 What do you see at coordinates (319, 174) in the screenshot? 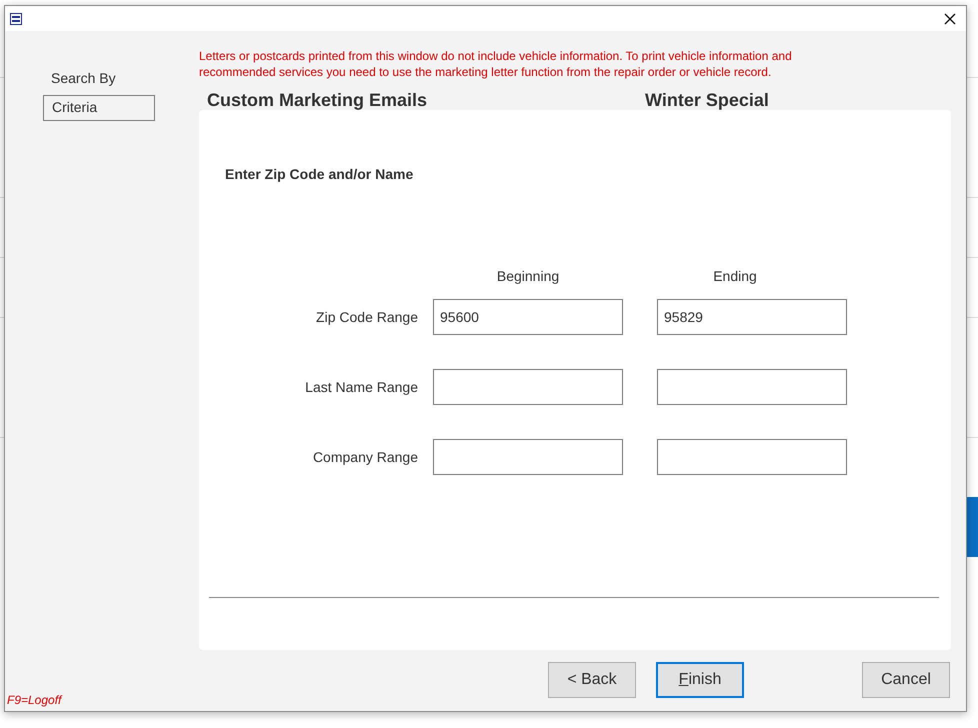
I see `panel-heading: Enter Zip Code and/or Name` at bounding box center [319, 174].